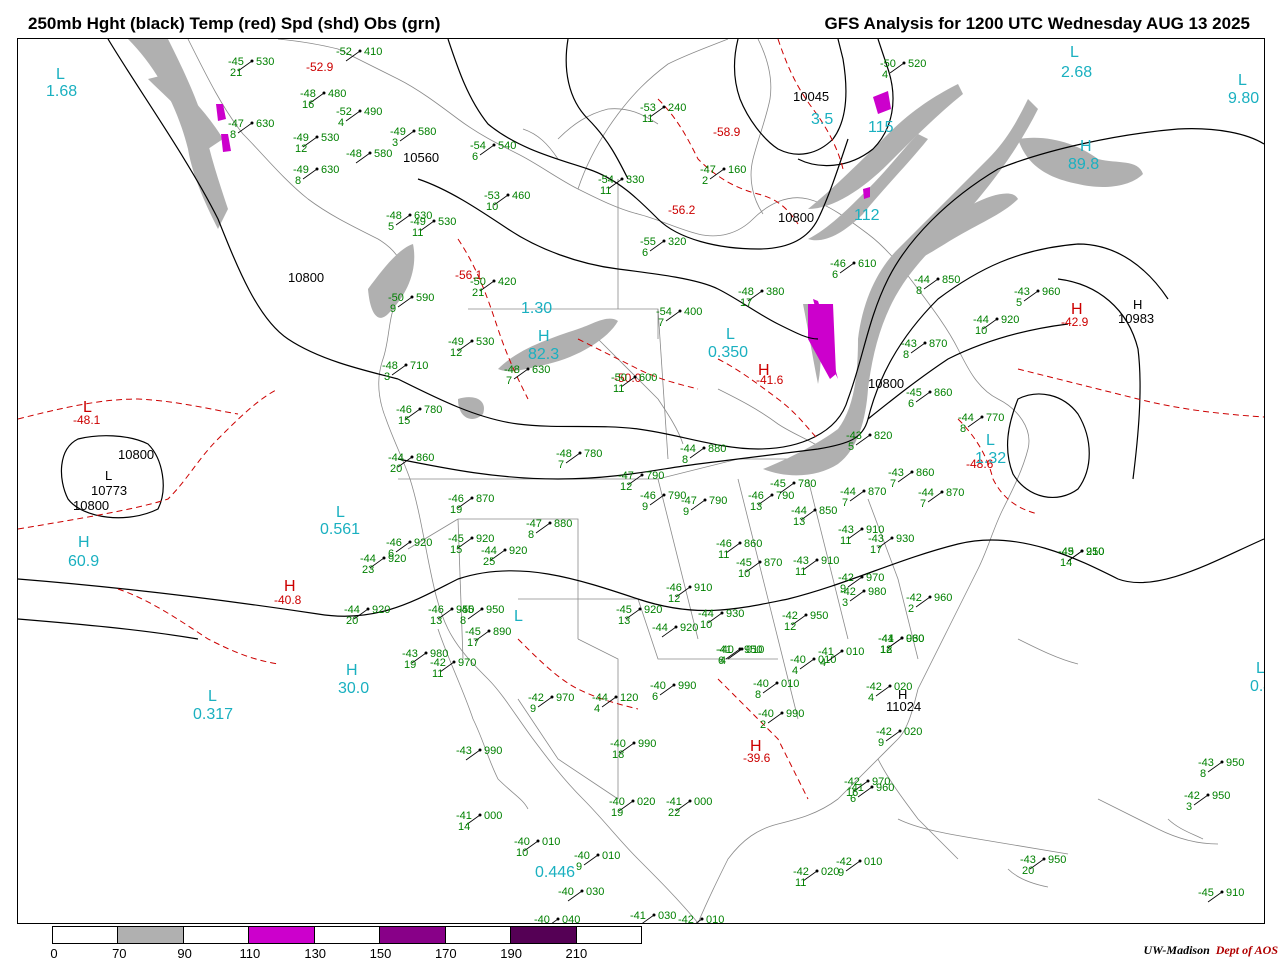  Describe the element at coordinates (737, 170) in the screenshot. I see `obs-height: 160` at that location.